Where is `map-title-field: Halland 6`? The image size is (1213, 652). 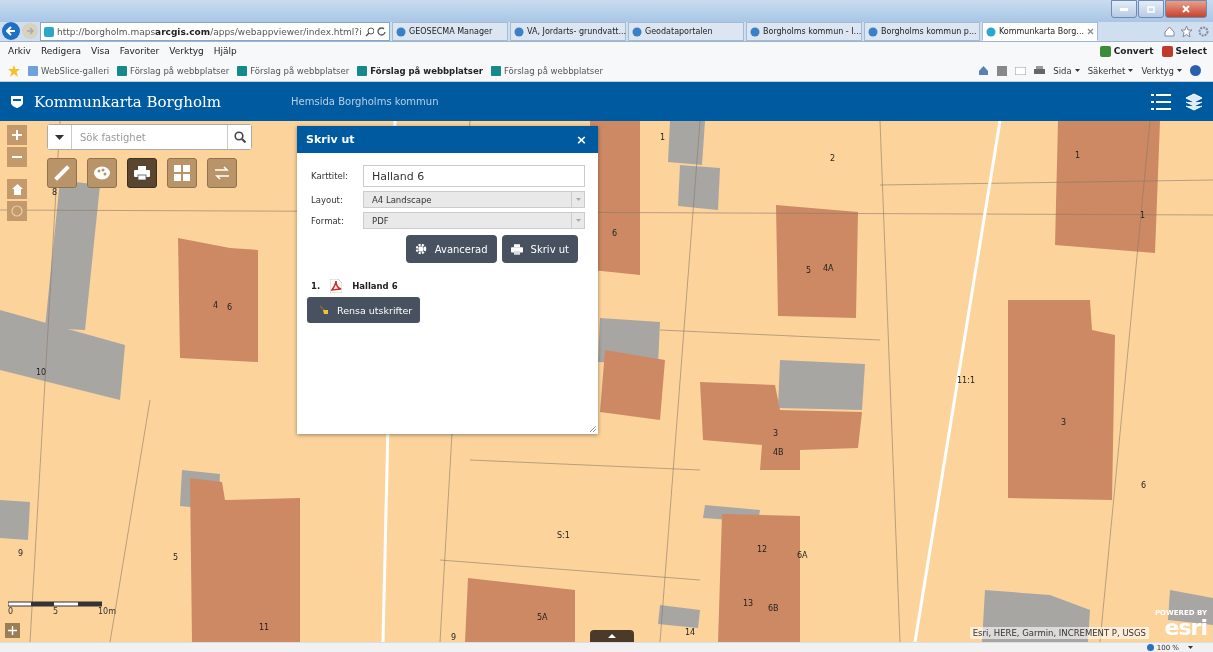 map-title-field: Halland 6 is located at coordinates (474, 176).